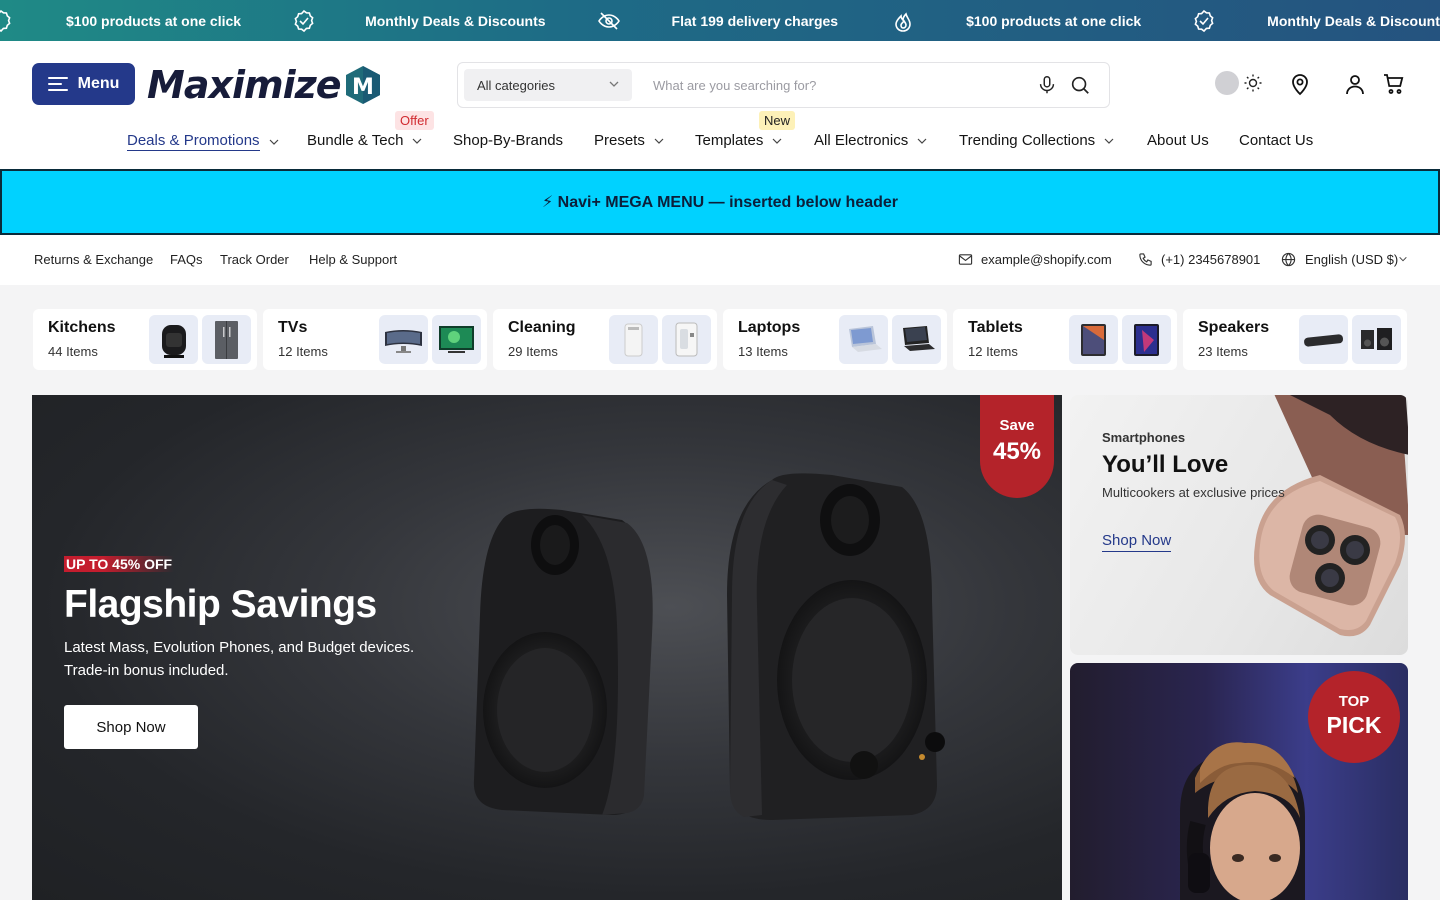  I want to click on category-card-tablets: Tablets 12 Items, so click(1065, 339).